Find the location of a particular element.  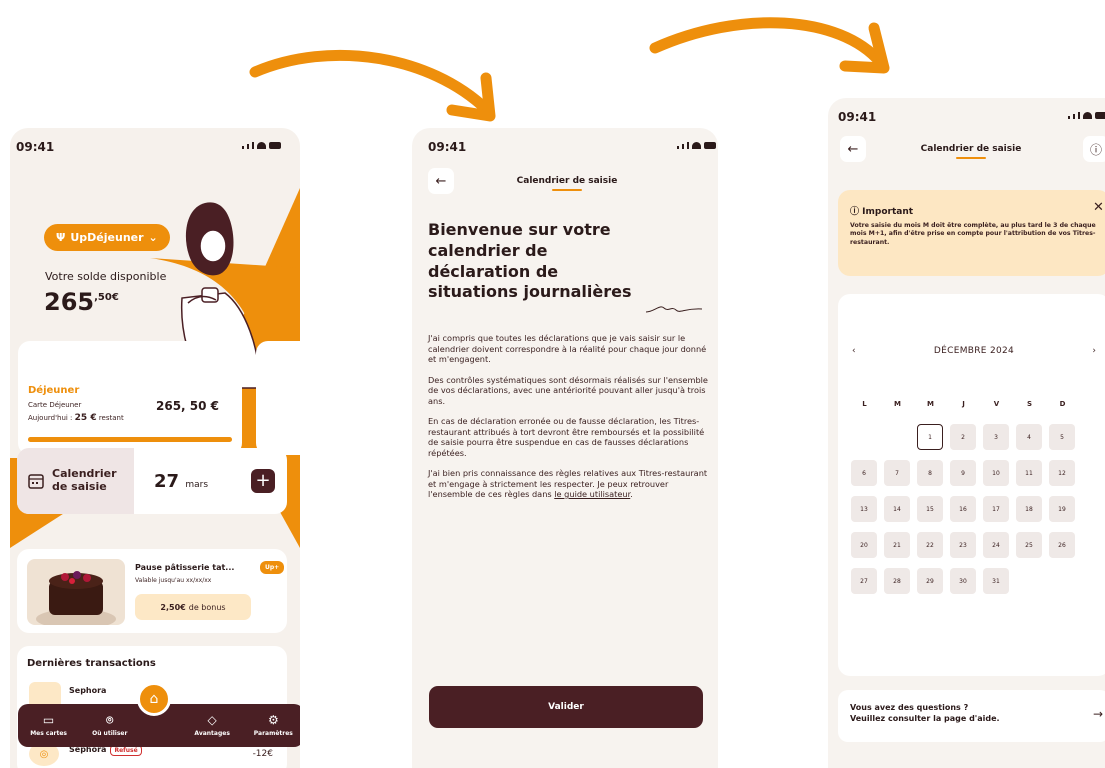

calendar-day: 9 is located at coordinates (963, 473).